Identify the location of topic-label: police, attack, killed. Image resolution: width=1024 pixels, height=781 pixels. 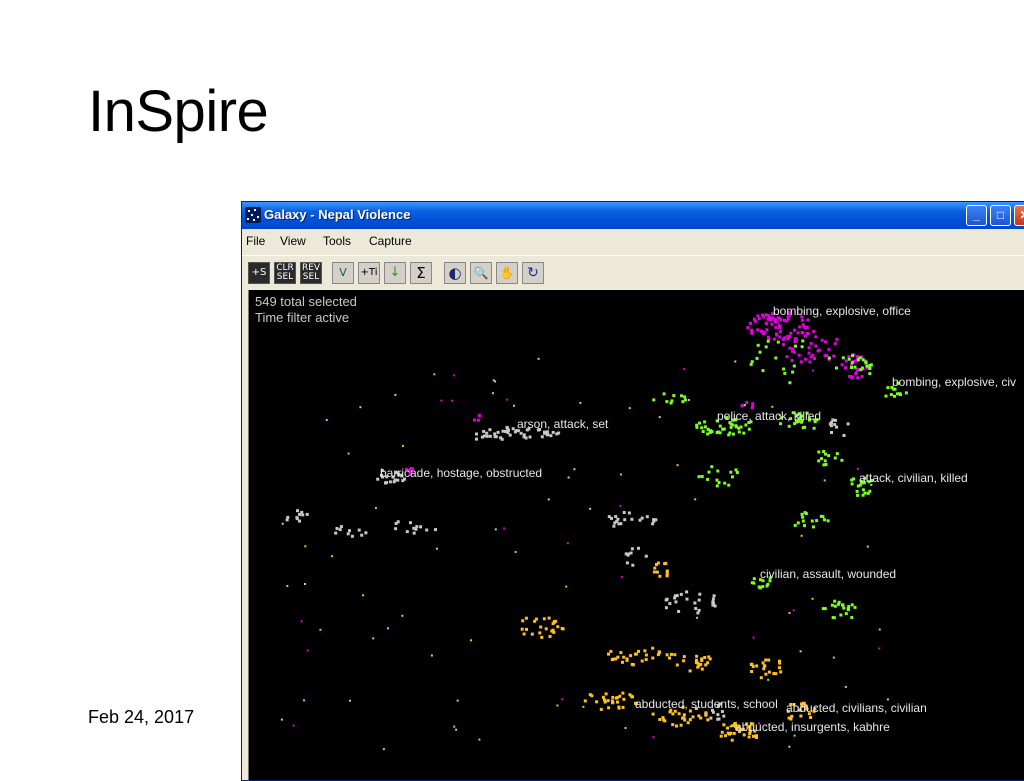
(769, 416).